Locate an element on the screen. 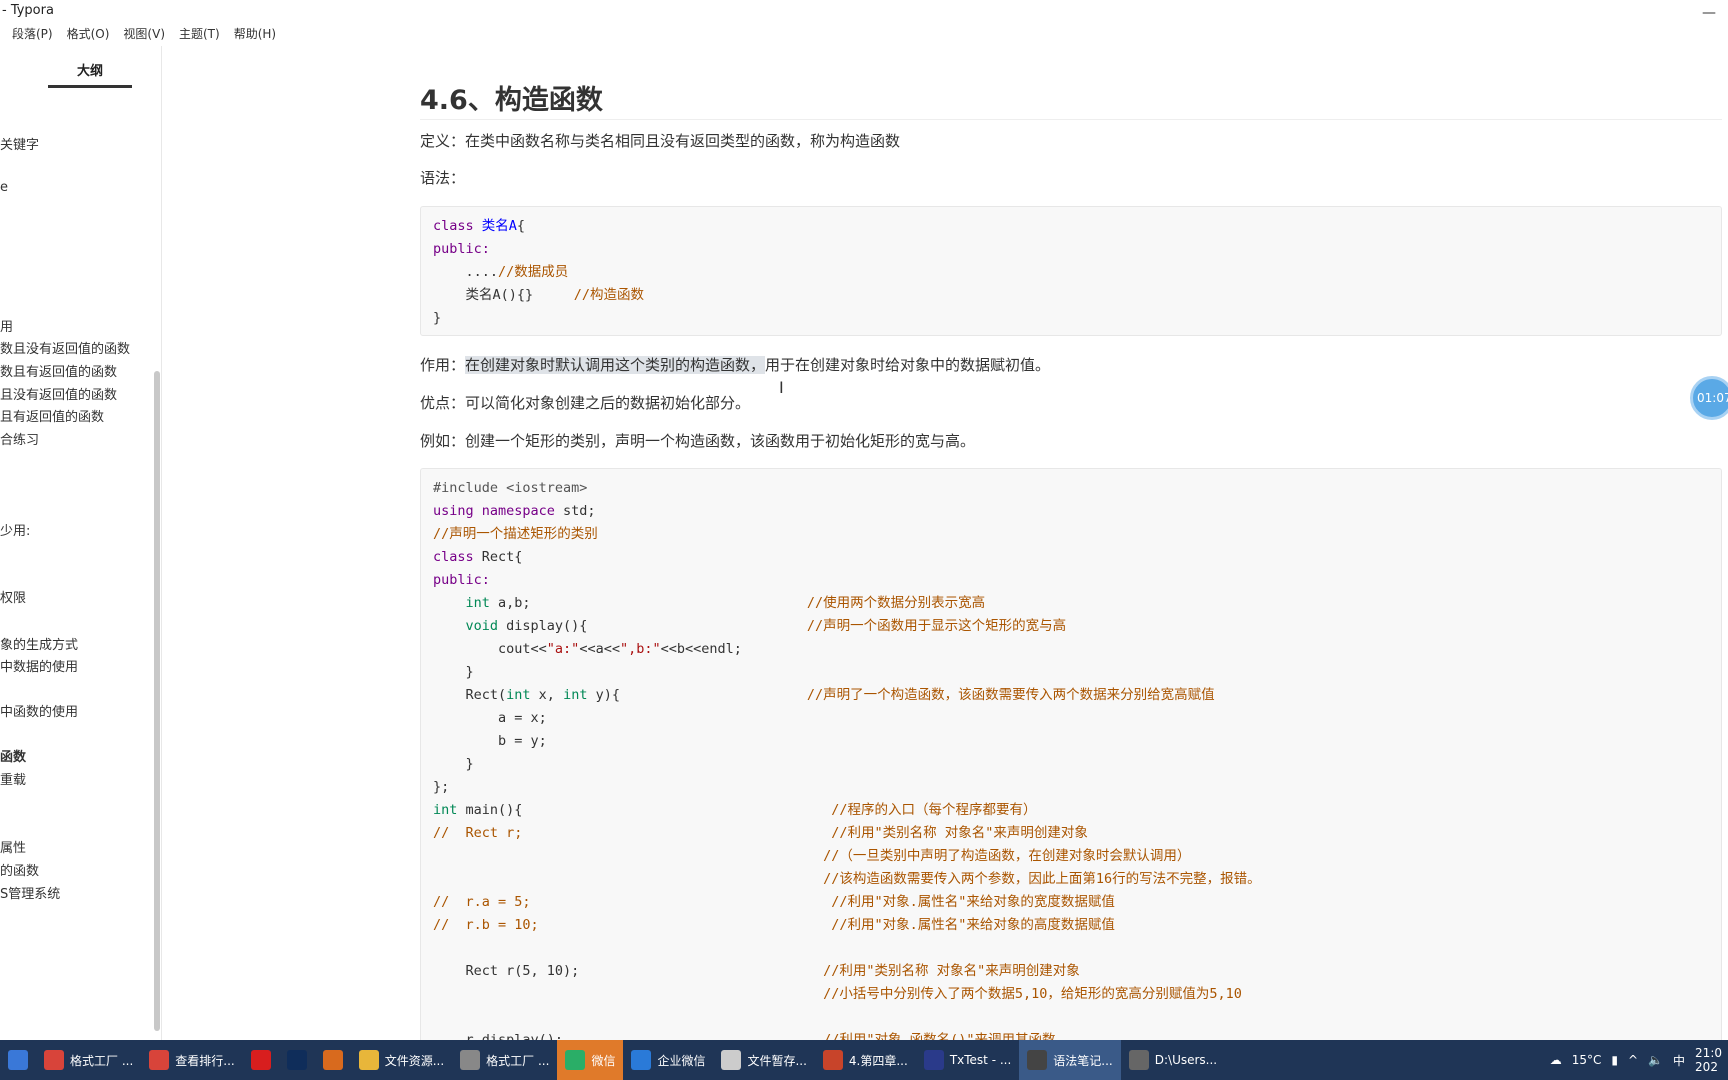 This screenshot has height=1080, width=1728. code-token: { is located at coordinates (521, 226).